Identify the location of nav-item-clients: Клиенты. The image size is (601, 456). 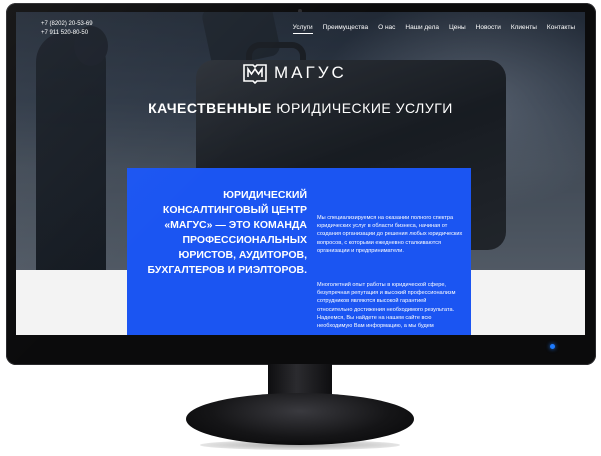
(524, 29).